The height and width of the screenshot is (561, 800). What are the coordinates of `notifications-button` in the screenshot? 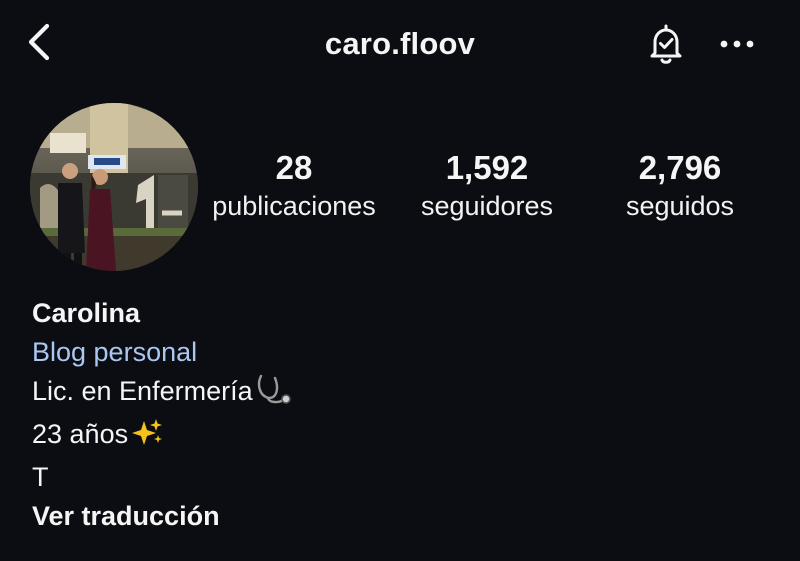 It's located at (666, 44).